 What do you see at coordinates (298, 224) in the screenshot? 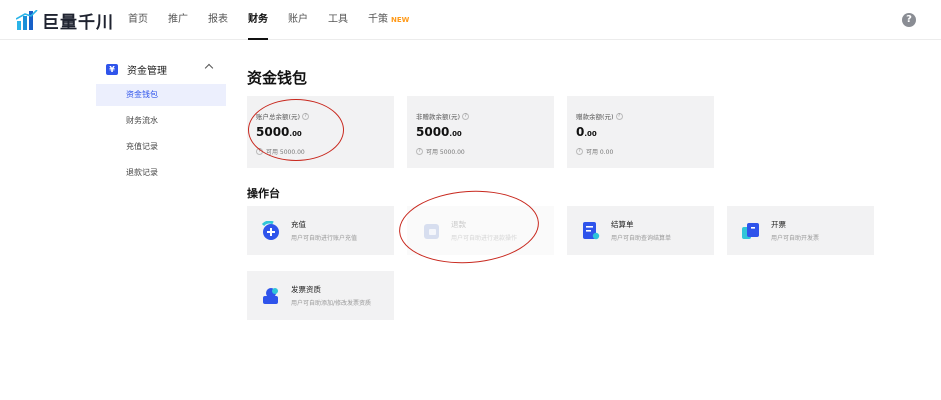
I see `op-title: 充值` at bounding box center [298, 224].